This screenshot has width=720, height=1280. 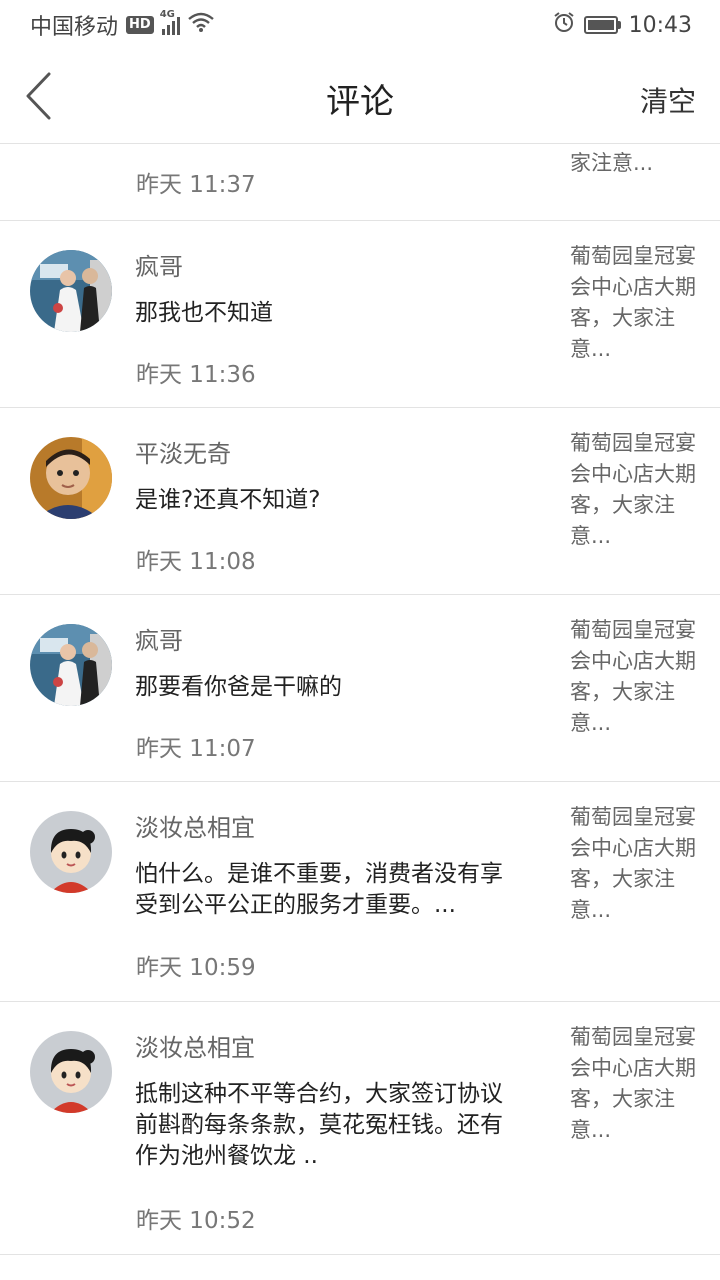 I want to click on status-left: 中国移动 HD 4G, so click(x=122, y=25).